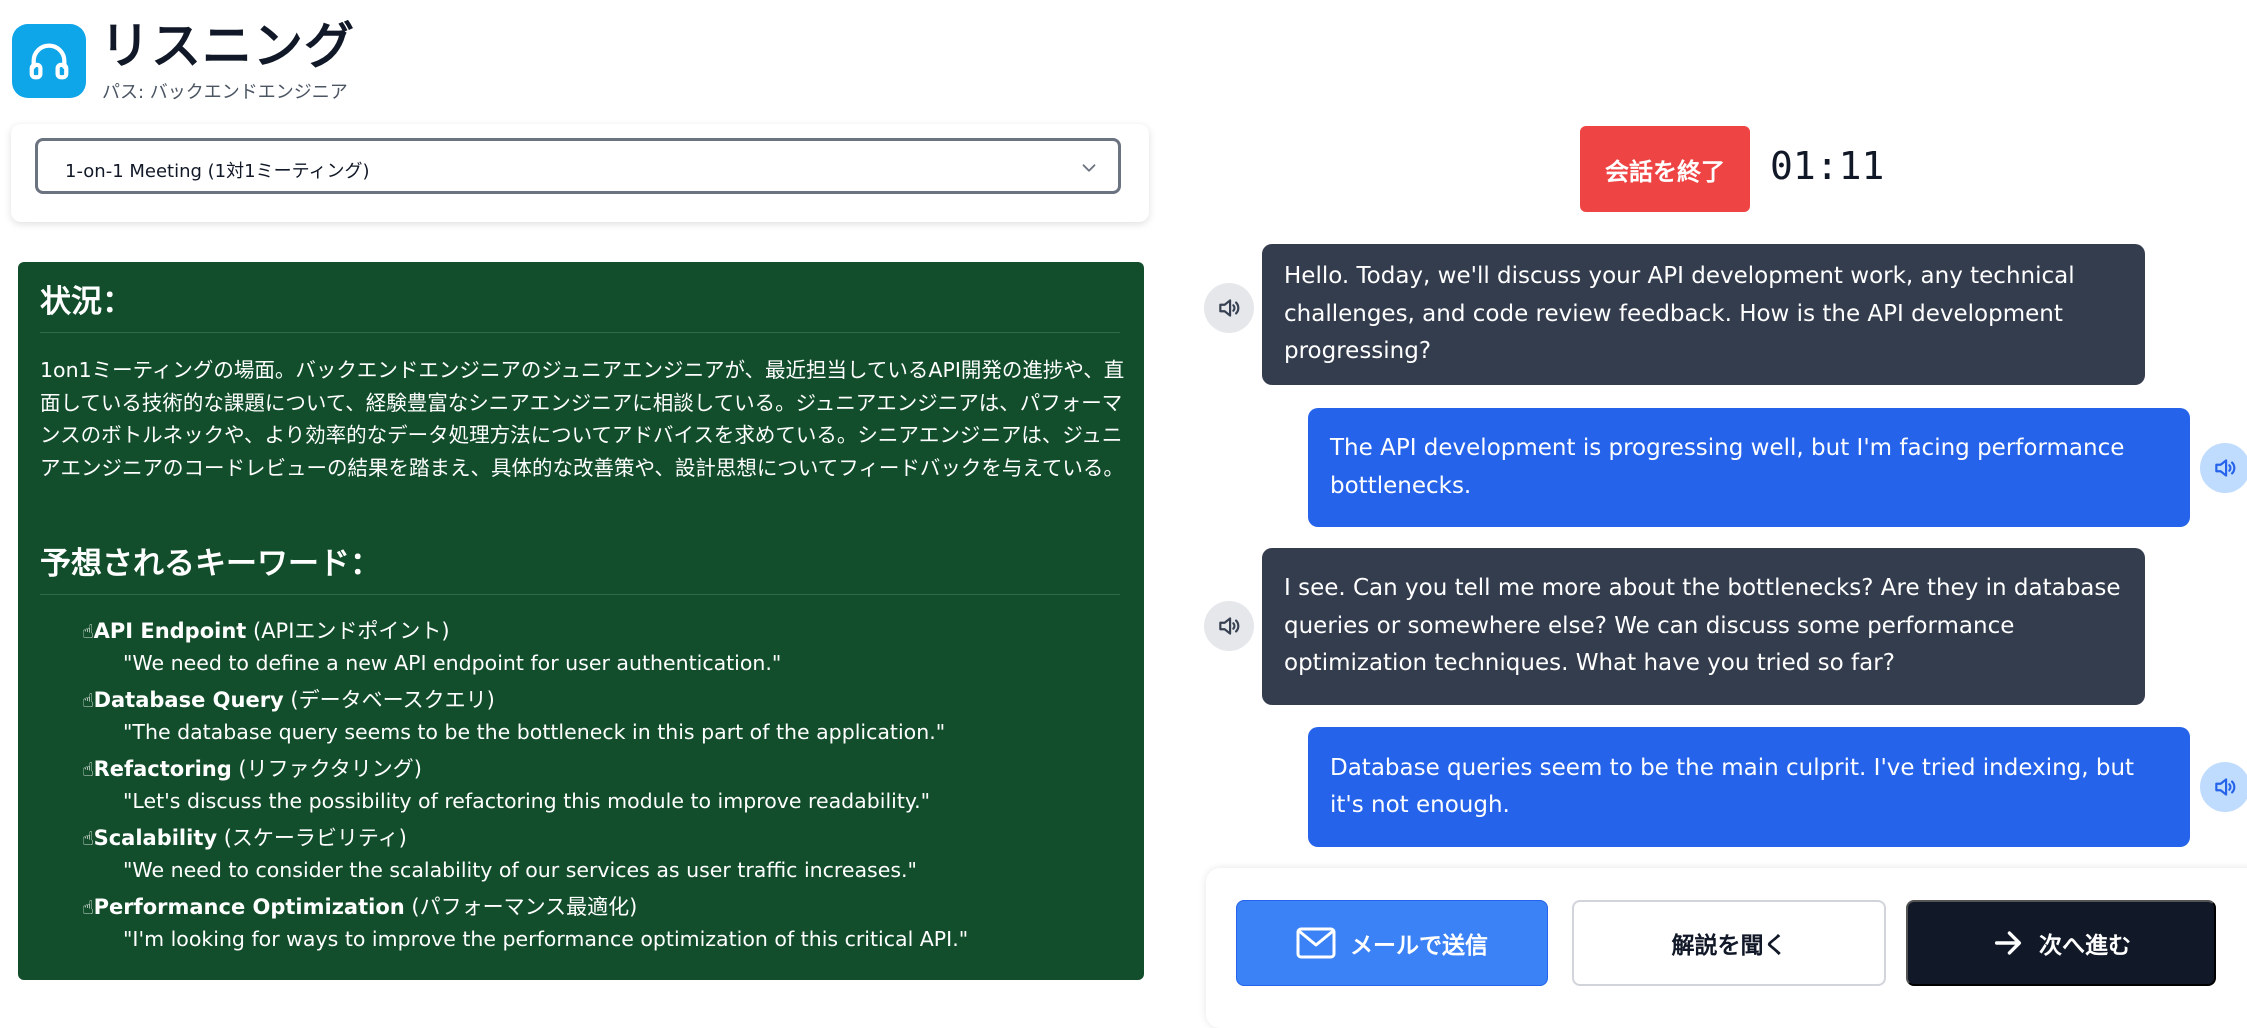 Image resolution: width=2247 pixels, height=1028 pixels. What do you see at coordinates (1316, 943) in the screenshot?
I see `mail-icon` at bounding box center [1316, 943].